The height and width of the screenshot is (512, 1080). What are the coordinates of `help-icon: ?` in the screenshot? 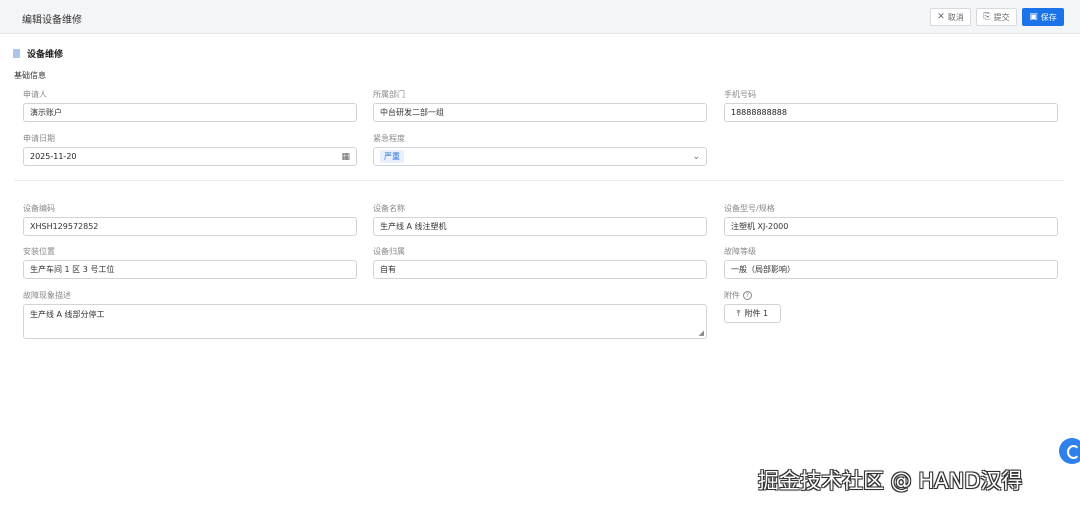 It's located at (747, 295).